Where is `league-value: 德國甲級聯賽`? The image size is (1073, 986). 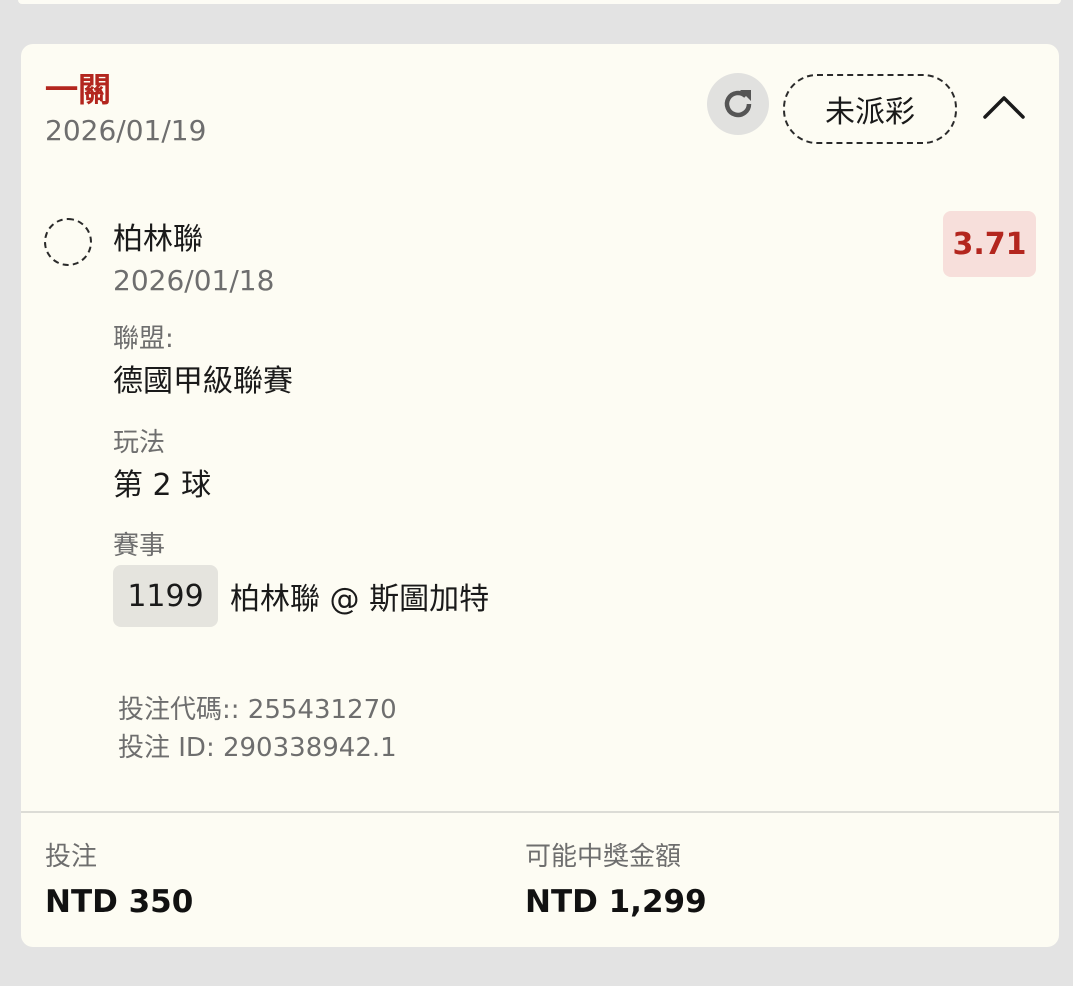 league-value: 德國甲級聯賽 is located at coordinates (203, 381).